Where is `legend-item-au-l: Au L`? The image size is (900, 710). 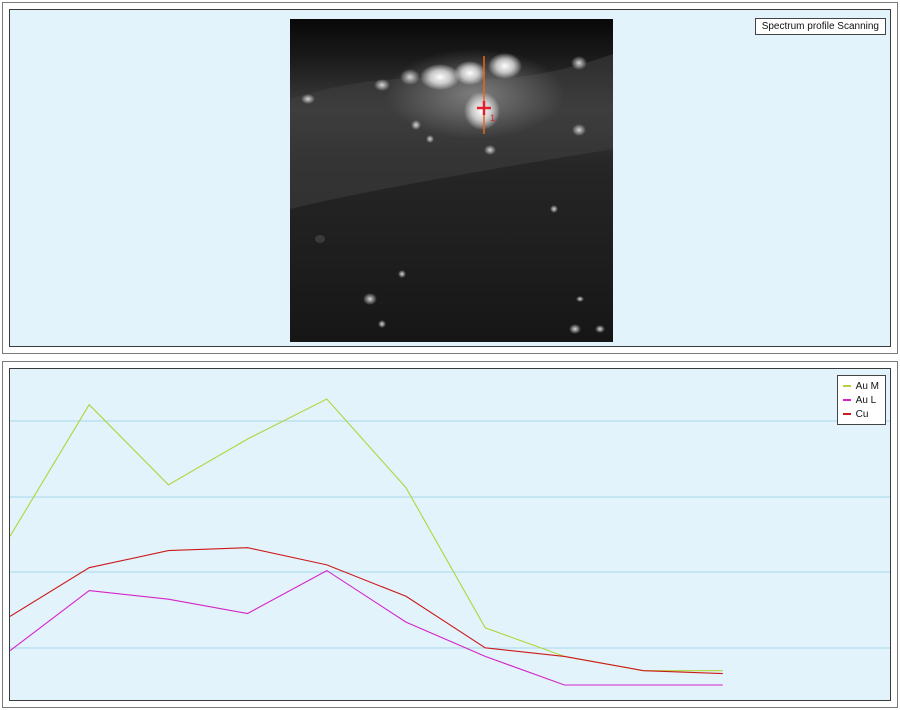
legend-item-au-l: Au L is located at coordinates (860, 400).